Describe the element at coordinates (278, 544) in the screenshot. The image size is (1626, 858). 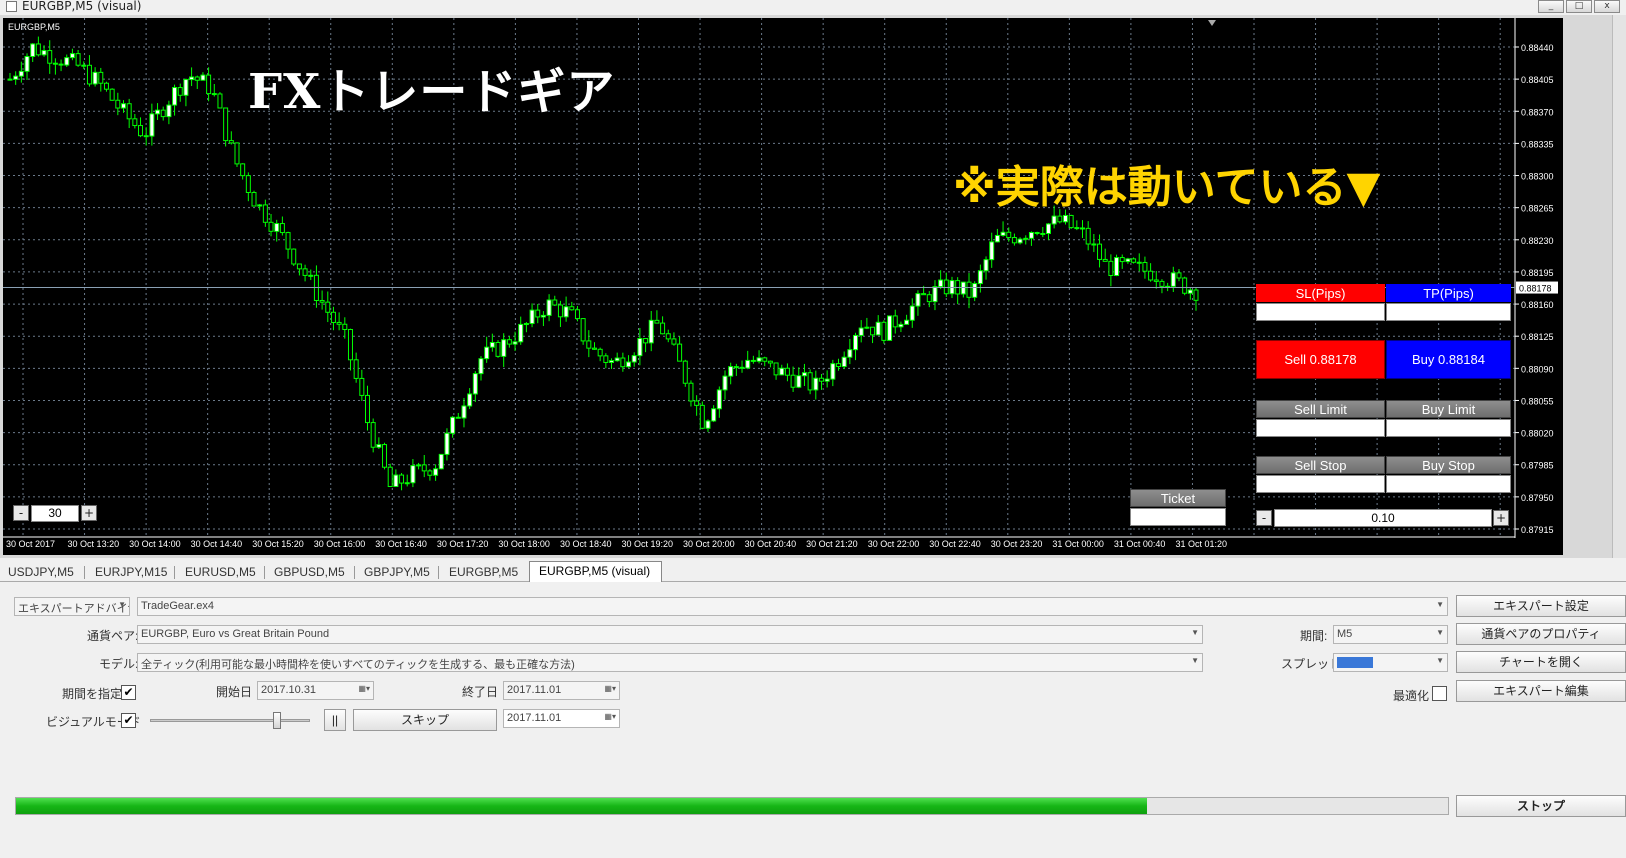
I see `time-label: 30 Oct 15:20` at that location.